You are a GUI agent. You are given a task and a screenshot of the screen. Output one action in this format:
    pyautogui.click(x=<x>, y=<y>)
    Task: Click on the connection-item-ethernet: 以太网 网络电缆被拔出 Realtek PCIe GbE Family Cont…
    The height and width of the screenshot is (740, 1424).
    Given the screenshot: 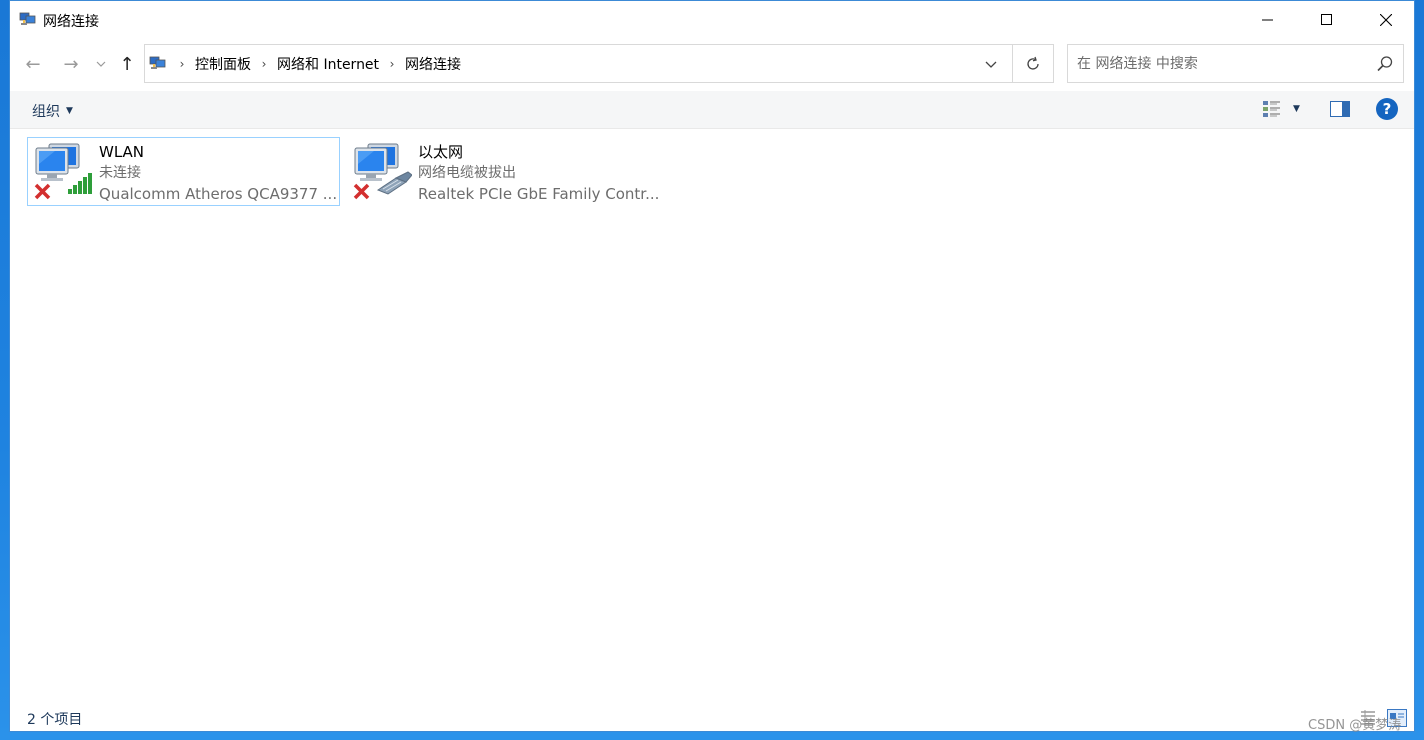 What is the action you would take?
    pyautogui.click(x=502, y=171)
    